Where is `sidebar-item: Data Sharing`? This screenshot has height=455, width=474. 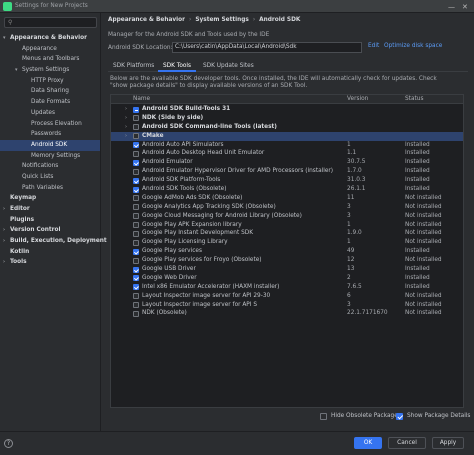
sidebar-item: Data Sharing is located at coordinates (50, 91).